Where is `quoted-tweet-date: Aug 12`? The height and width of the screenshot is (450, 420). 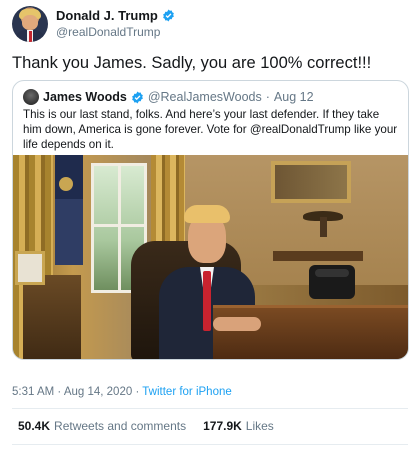
quoted-tweet-date: Aug 12 is located at coordinates (294, 97).